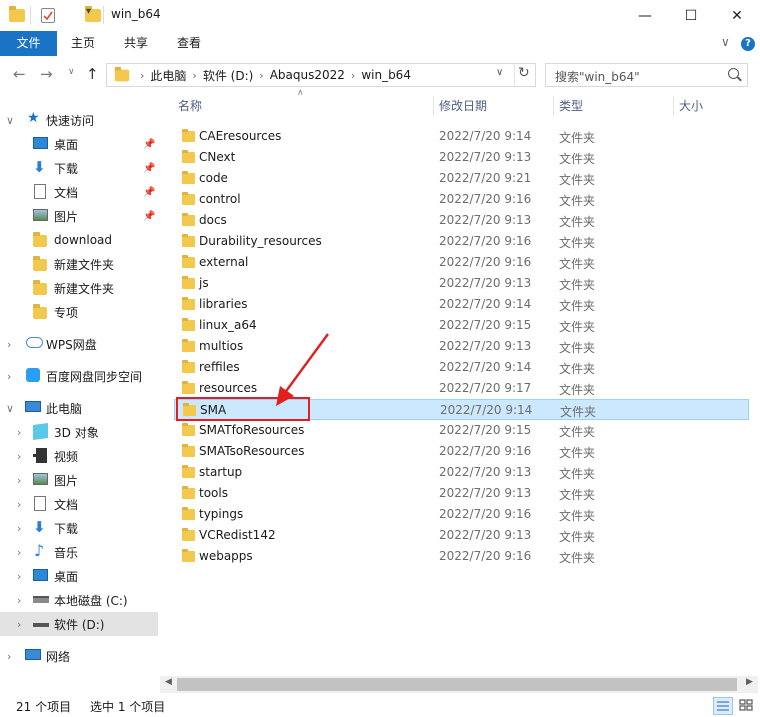 This screenshot has height=717, width=760. What do you see at coordinates (168, 75) in the screenshot?
I see `breadcrumb-this-pc: 此电脑` at bounding box center [168, 75].